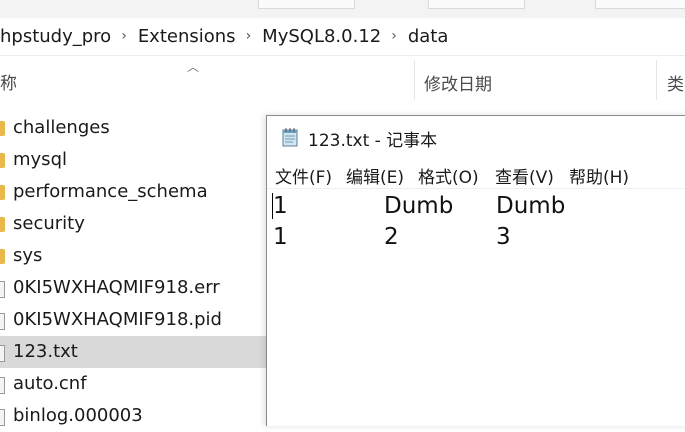  What do you see at coordinates (458, 82) in the screenshot?
I see `column-header-date: 修改日期` at bounding box center [458, 82].